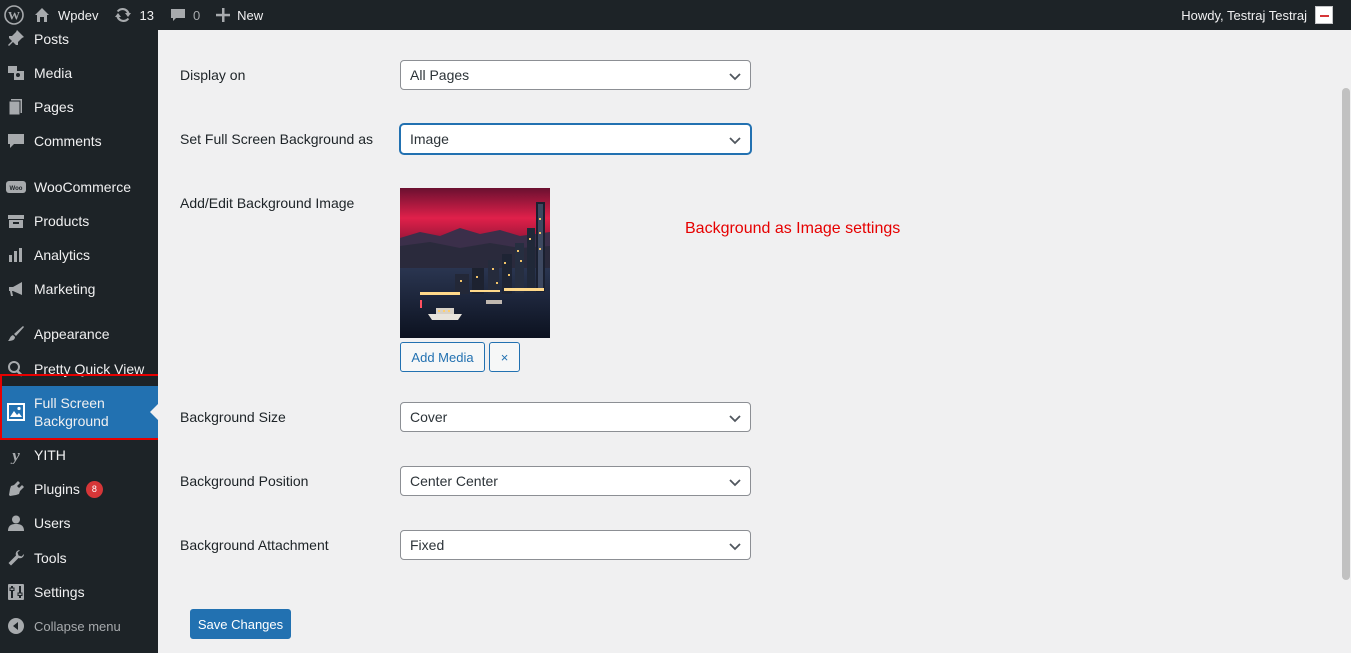  What do you see at coordinates (62, 221) in the screenshot?
I see `sidebar-item-label: Products` at bounding box center [62, 221].